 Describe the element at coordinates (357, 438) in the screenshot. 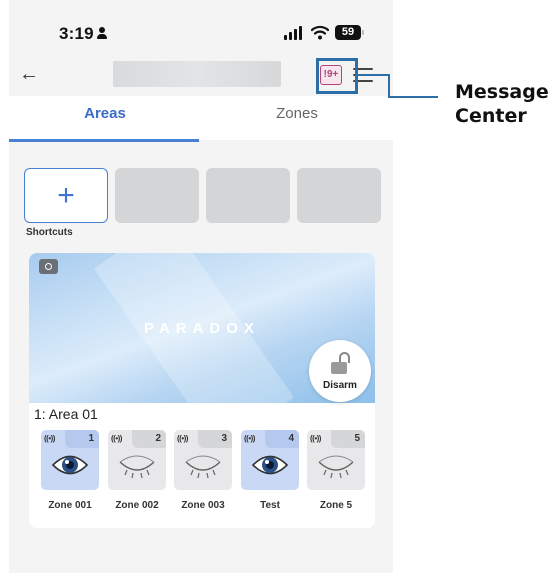

I see `zone-number: 5` at that location.